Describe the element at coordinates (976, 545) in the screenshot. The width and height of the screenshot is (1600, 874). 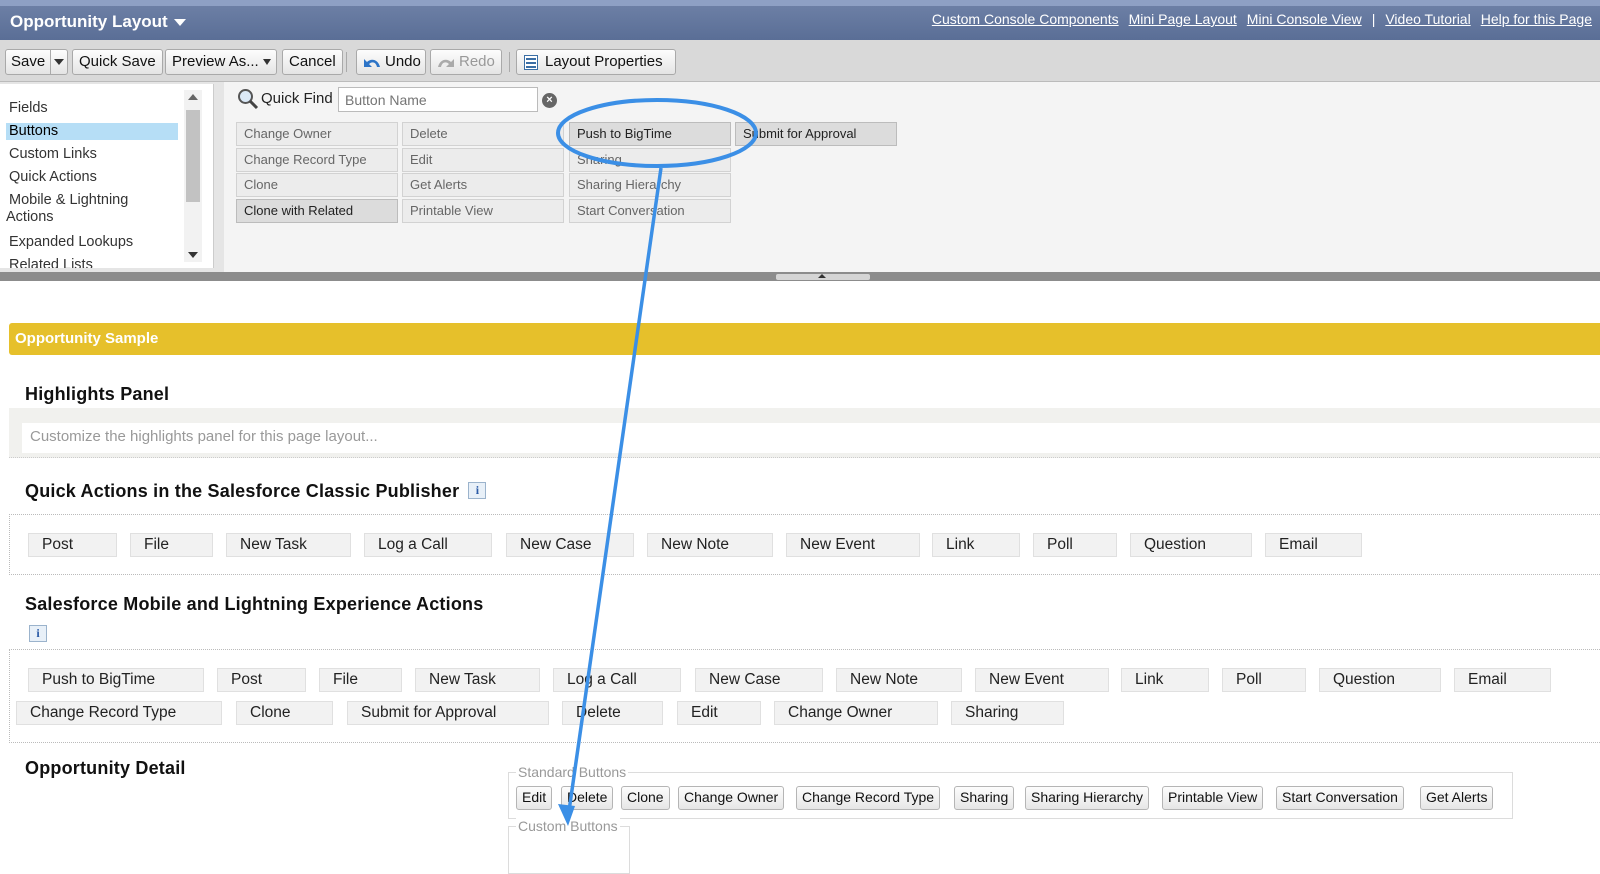
I see `action-link: Link` at that location.